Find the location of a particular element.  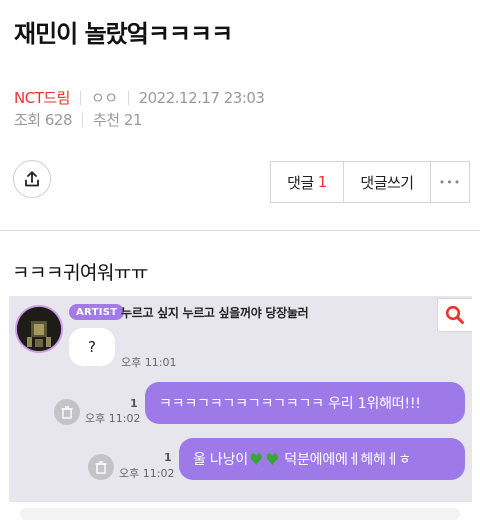

post-action-group: 댓글 1 댓글쓰기 ••• is located at coordinates (370, 182).